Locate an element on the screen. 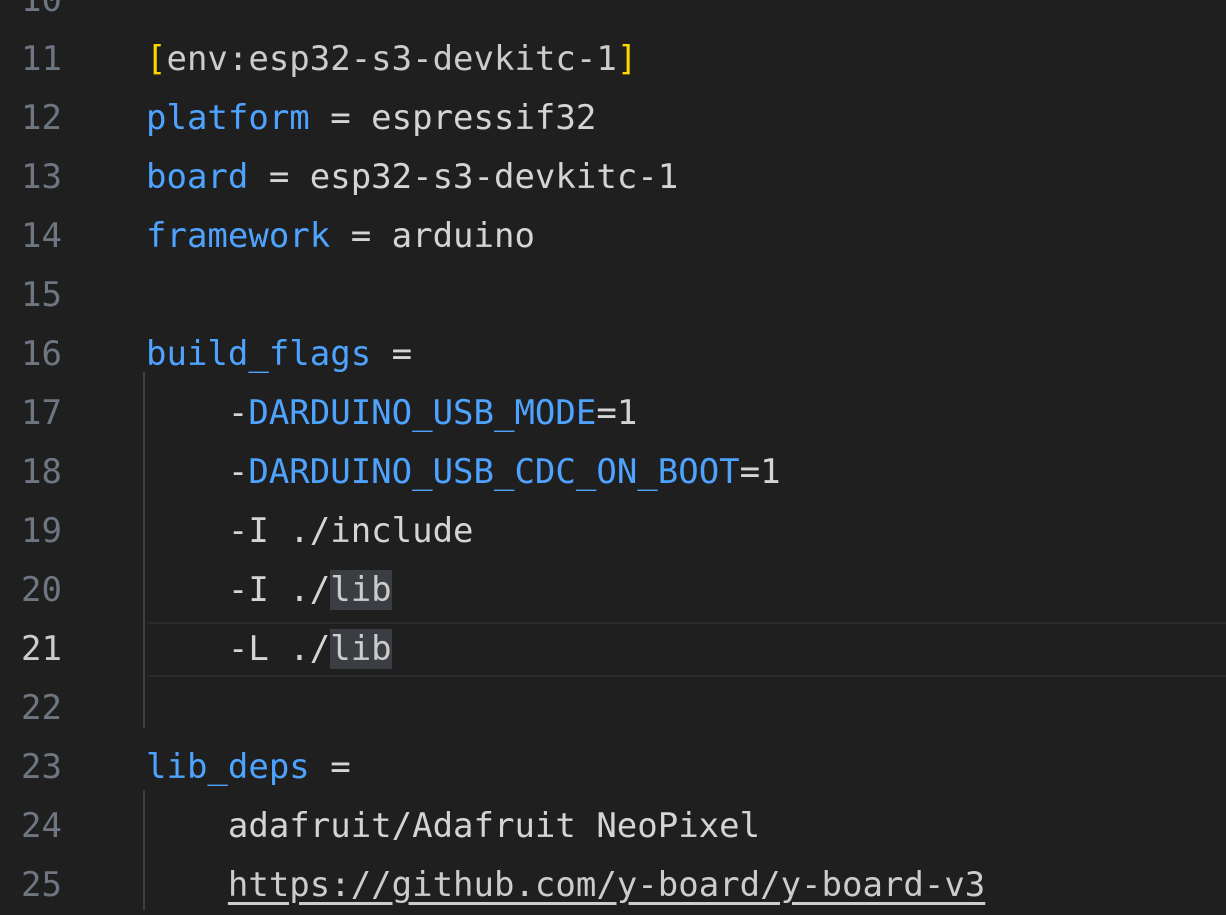 This screenshot has width=1226, height=915. code-line: 17 -DARDUINO_USB_MODE=1 is located at coordinates (613, 413).